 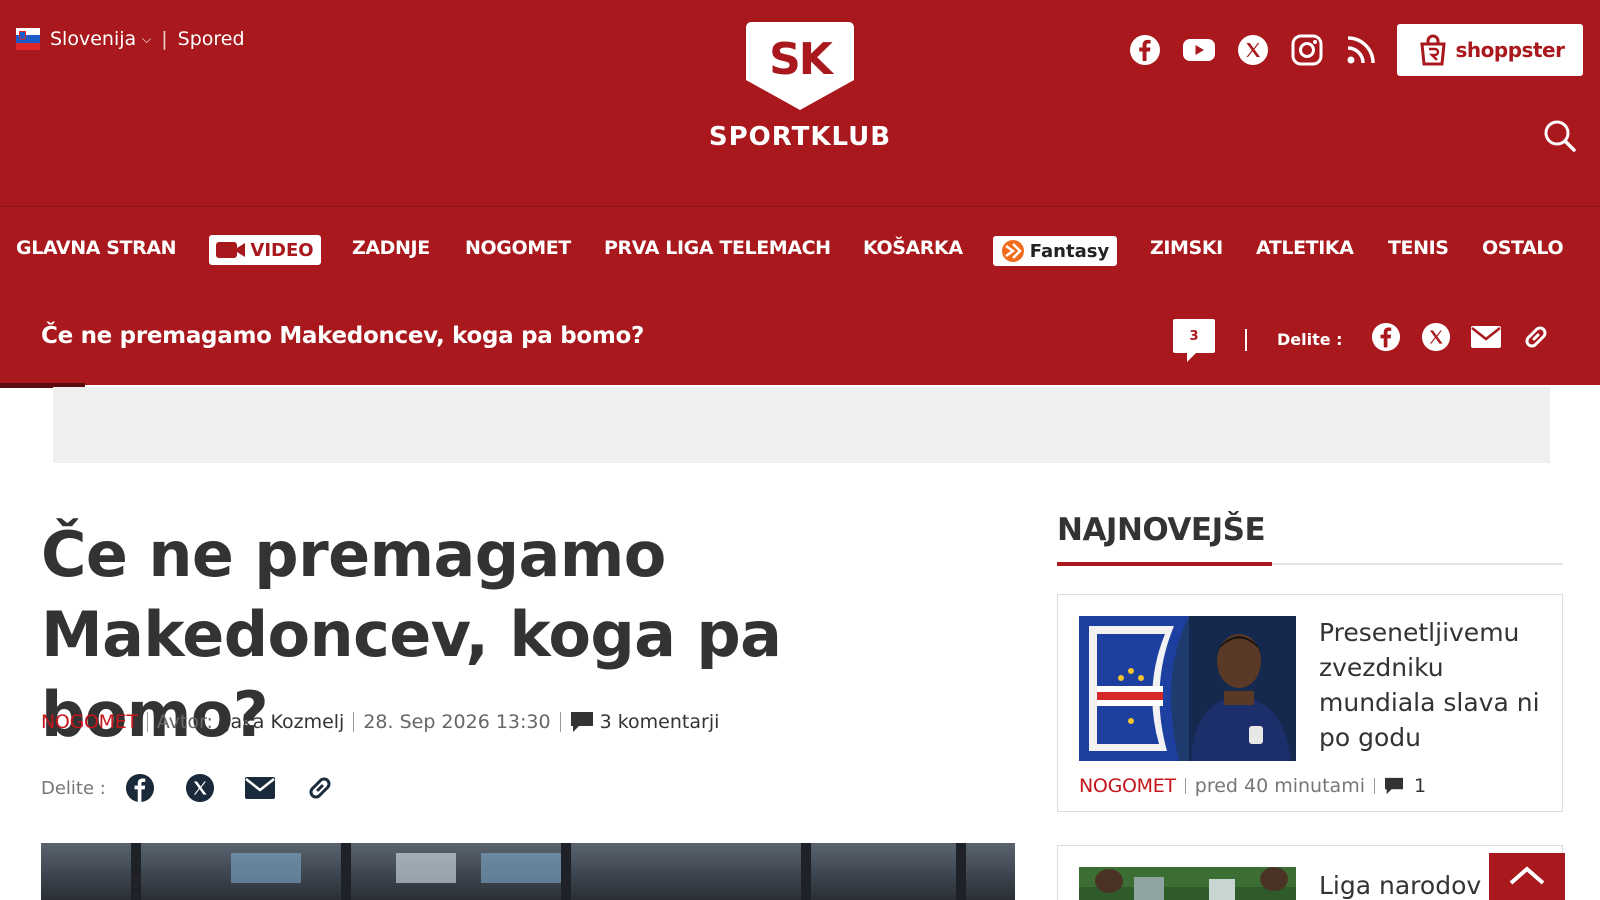 I want to click on heading-underline-accent, so click(x=1164, y=564).